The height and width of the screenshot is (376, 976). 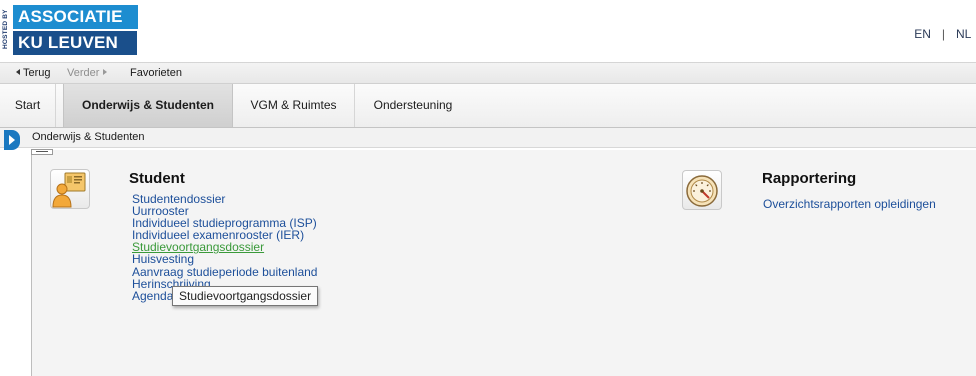 I want to click on rapportering-links: Overzichtsrapporten opleidingen, so click(x=849, y=204).